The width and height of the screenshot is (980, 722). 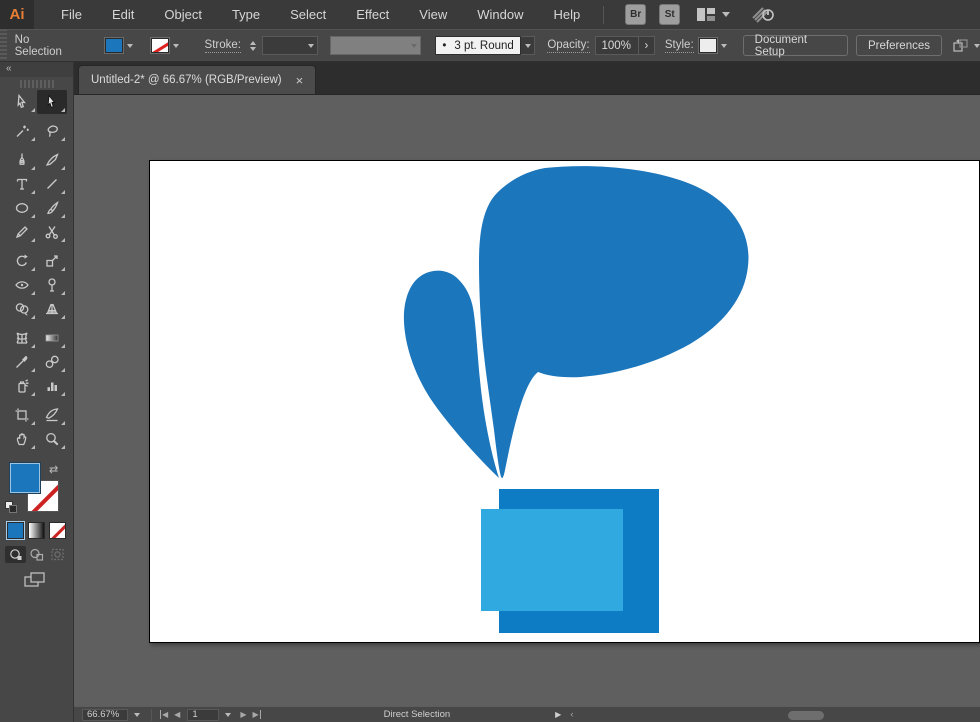 What do you see at coordinates (177, 714) in the screenshot?
I see `previous-artboard-icon: ◀` at bounding box center [177, 714].